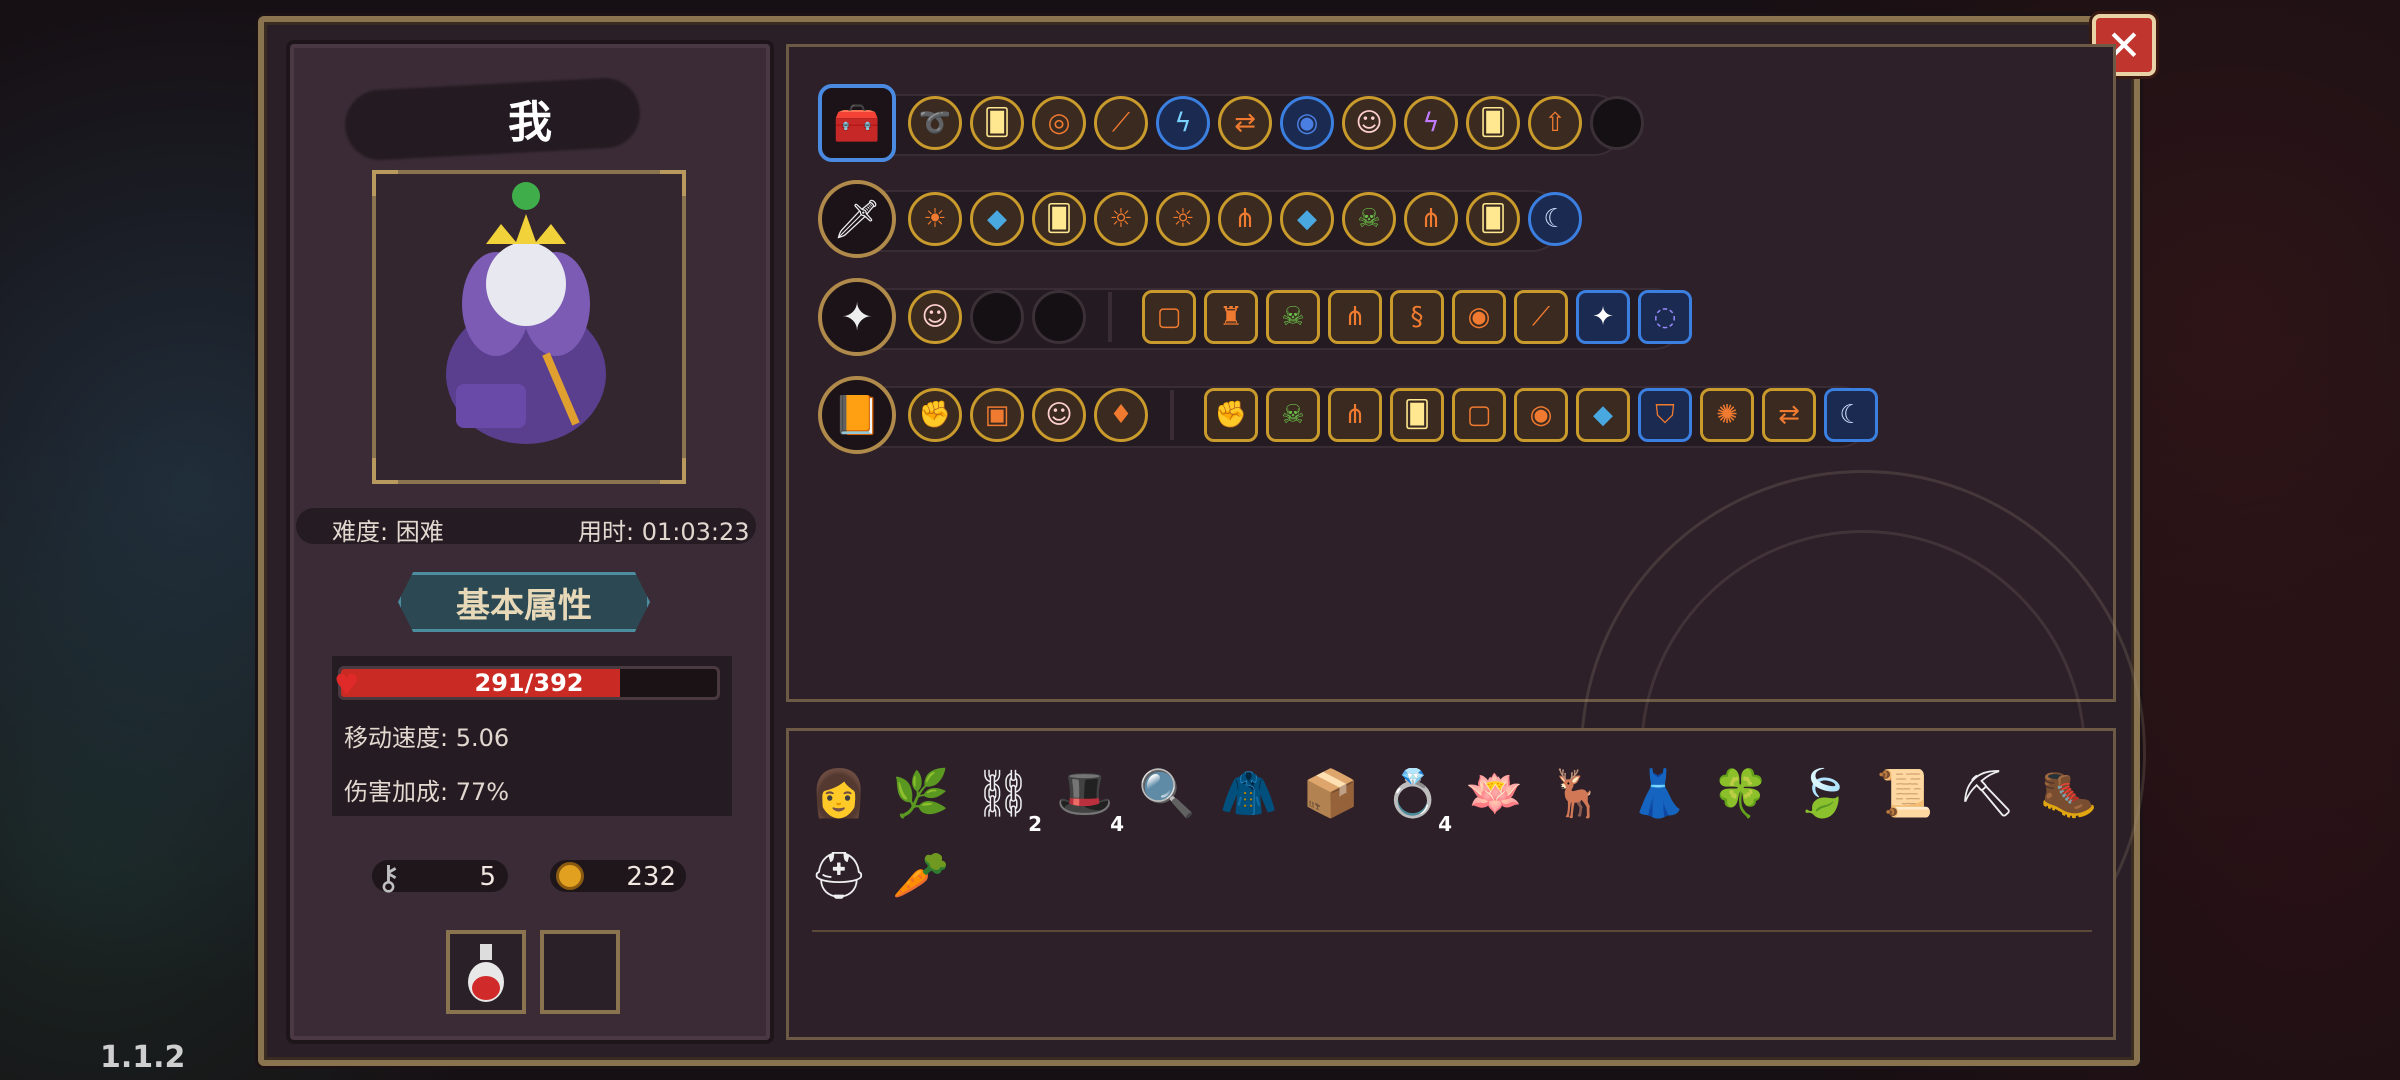  Describe the element at coordinates (1415, 797) in the screenshot. I see `ring-icon: 💍 4` at that location.